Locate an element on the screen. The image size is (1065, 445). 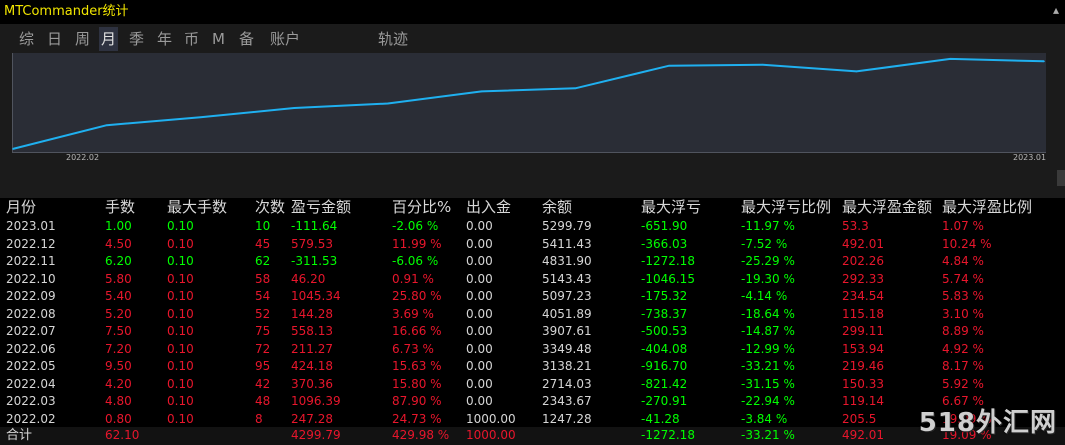
col-max-dd: 最大浮亏 is located at coordinates (671, 207).